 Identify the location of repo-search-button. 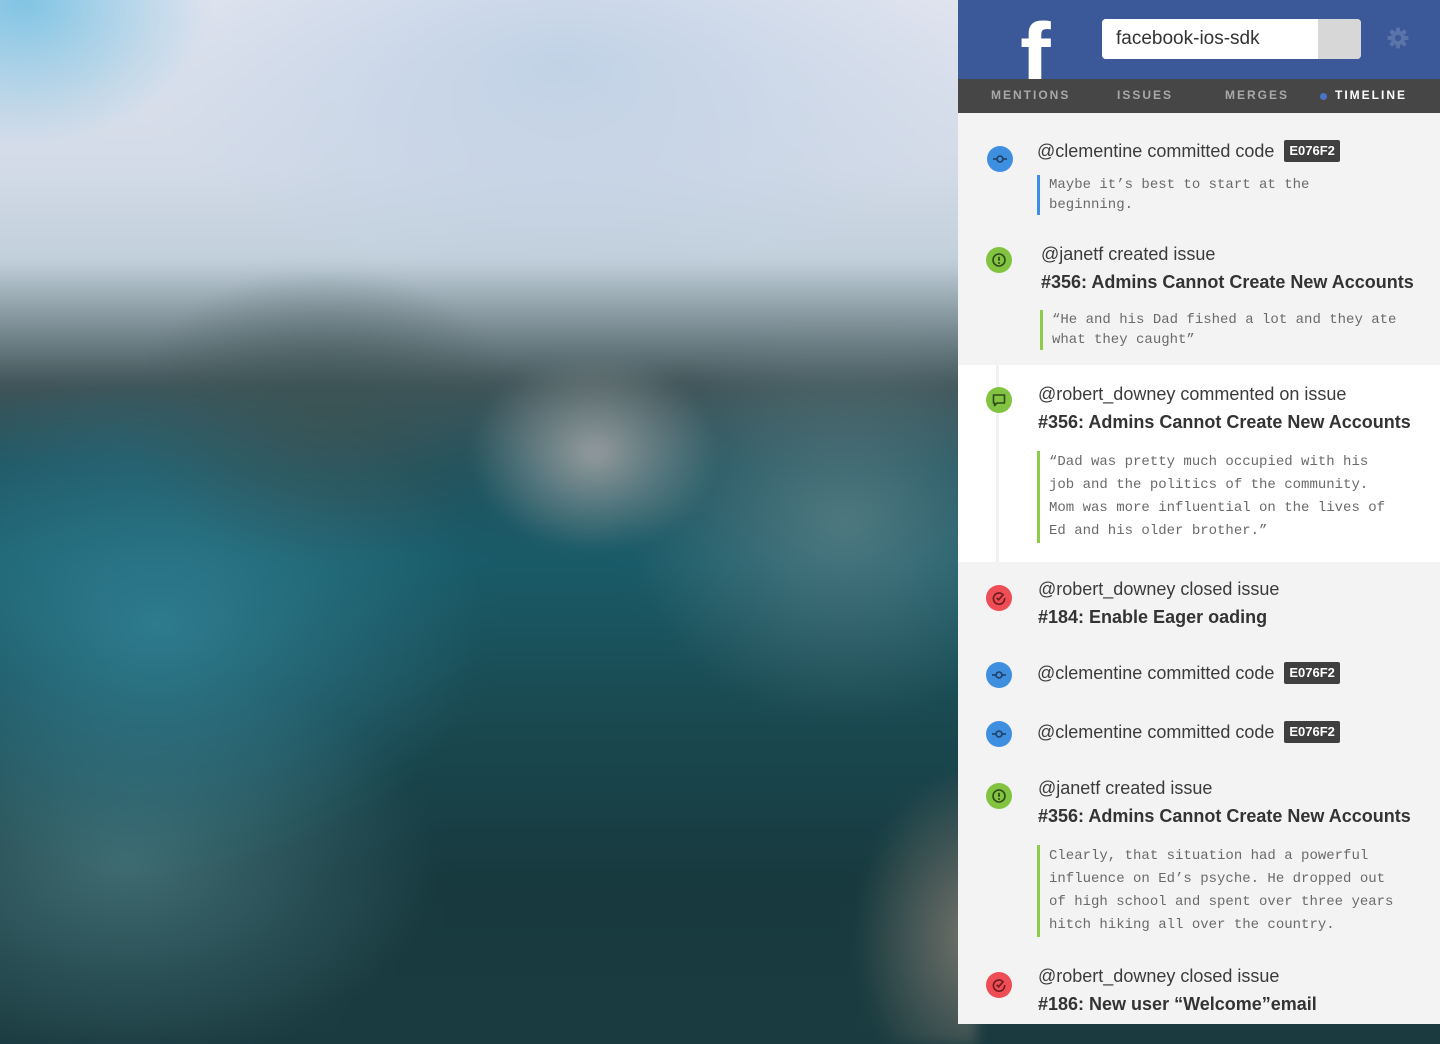
(1339, 39).